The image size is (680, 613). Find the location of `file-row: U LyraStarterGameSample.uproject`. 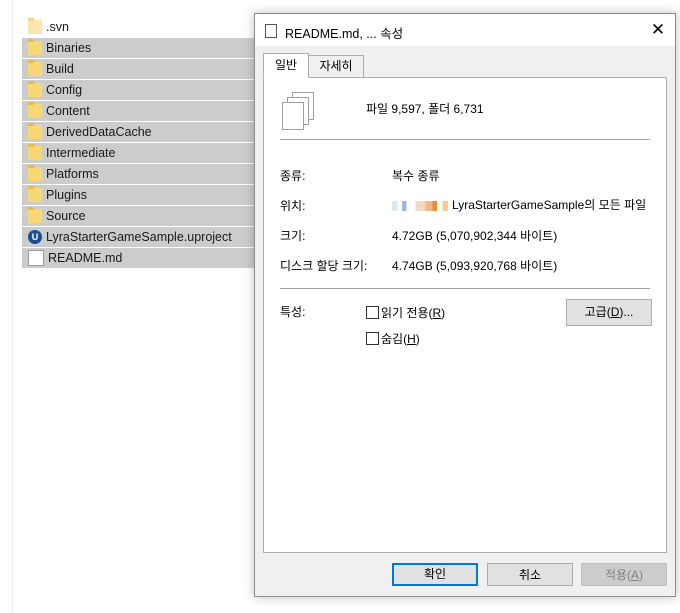

file-row: U LyraStarterGameSample.uproject is located at coordinates (142, 237).